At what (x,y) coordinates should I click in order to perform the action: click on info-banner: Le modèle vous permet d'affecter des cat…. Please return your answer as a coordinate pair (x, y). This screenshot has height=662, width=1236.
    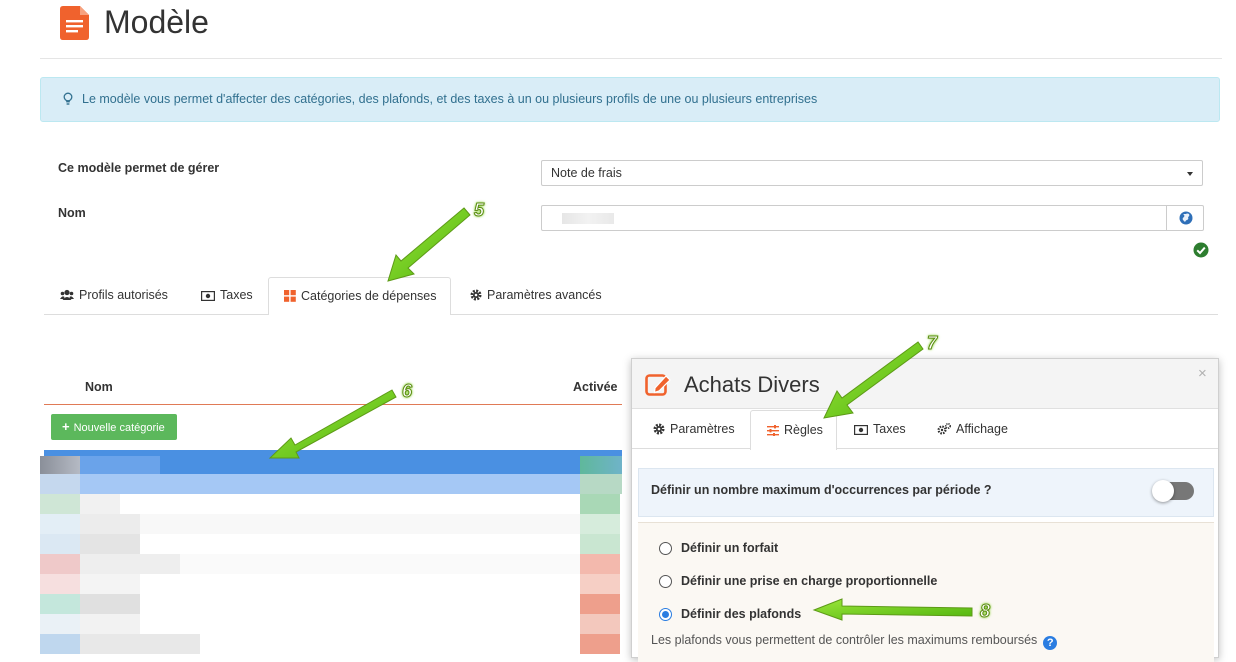
    Looking at the image, I should click on (630, 99).